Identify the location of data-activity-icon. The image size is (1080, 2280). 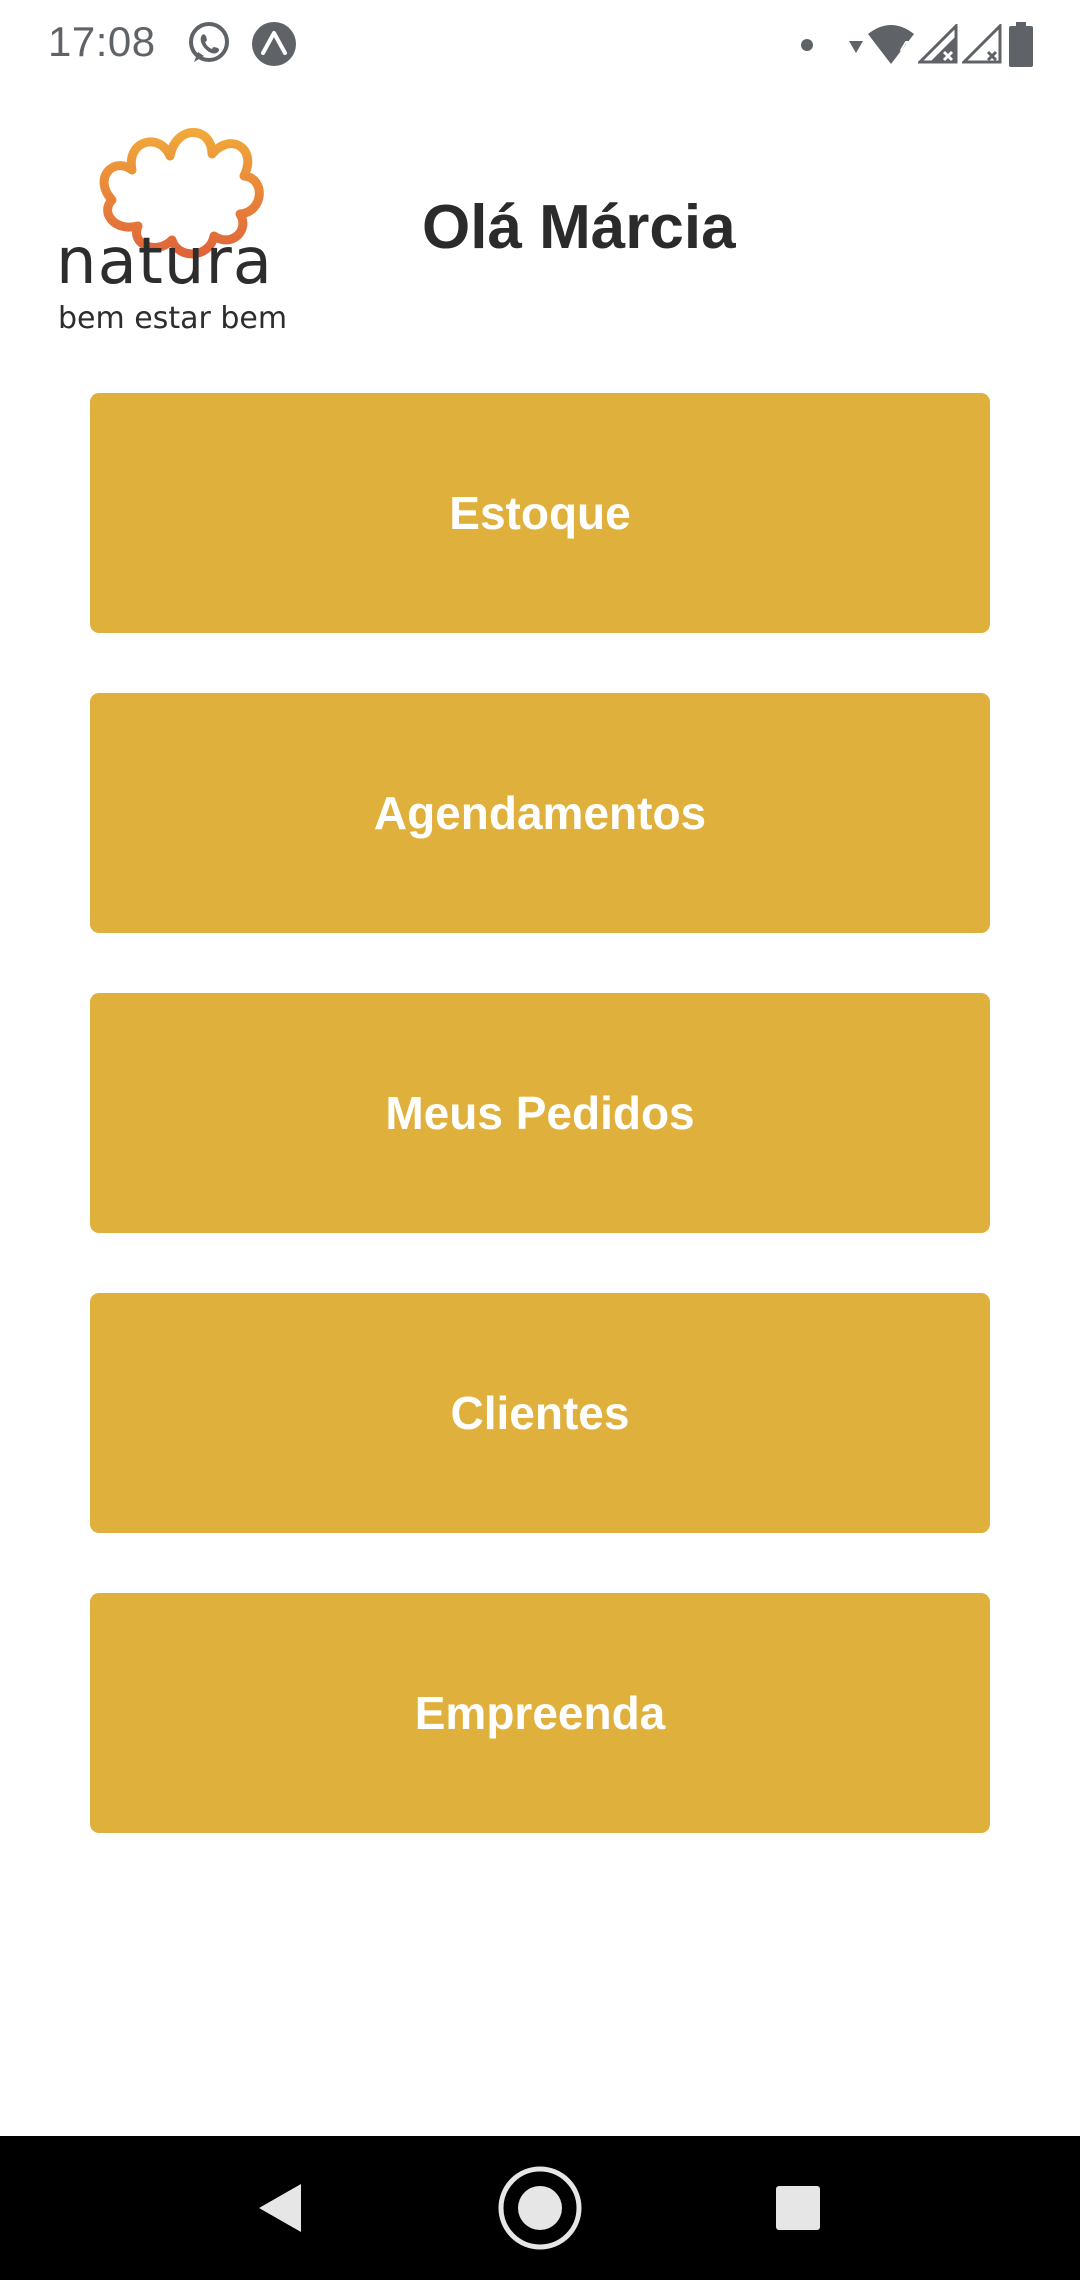
(856, 47).